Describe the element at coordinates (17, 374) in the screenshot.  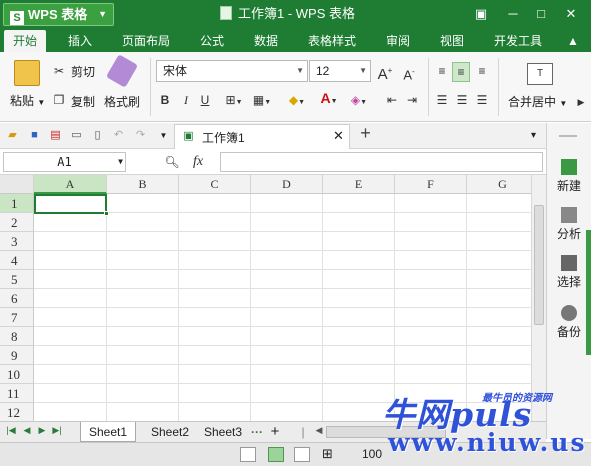
I see `row-header: 10` at that location.